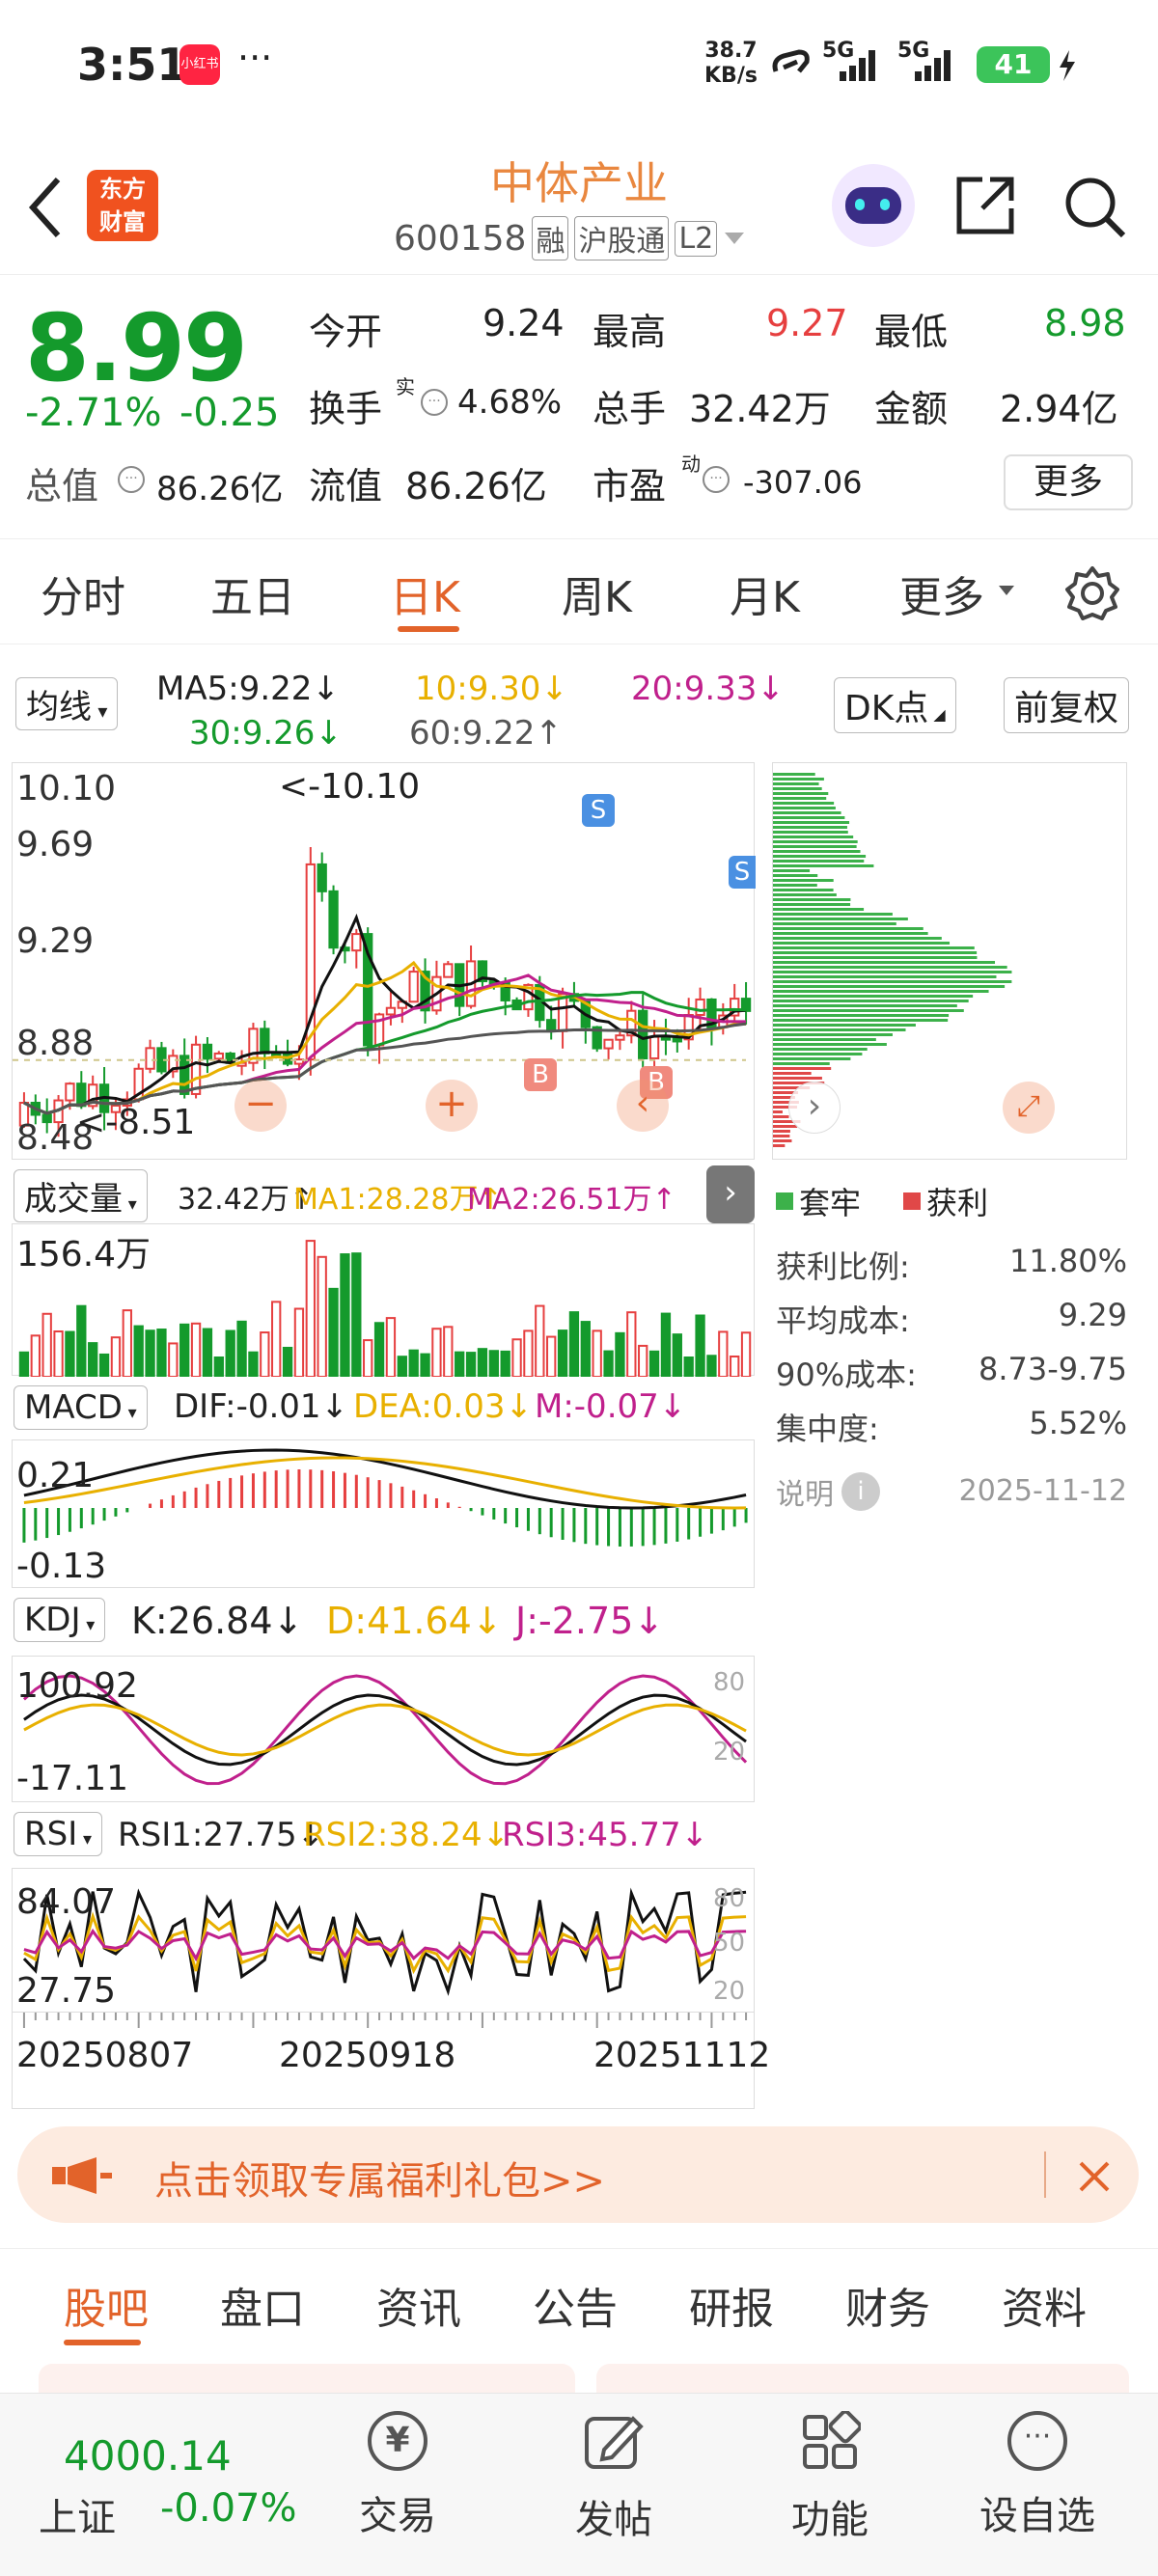 Image resolution: width=1158 pixels, height=2576 pixels. I want to click on tab-announcements: 公告, so click(575, 2305).